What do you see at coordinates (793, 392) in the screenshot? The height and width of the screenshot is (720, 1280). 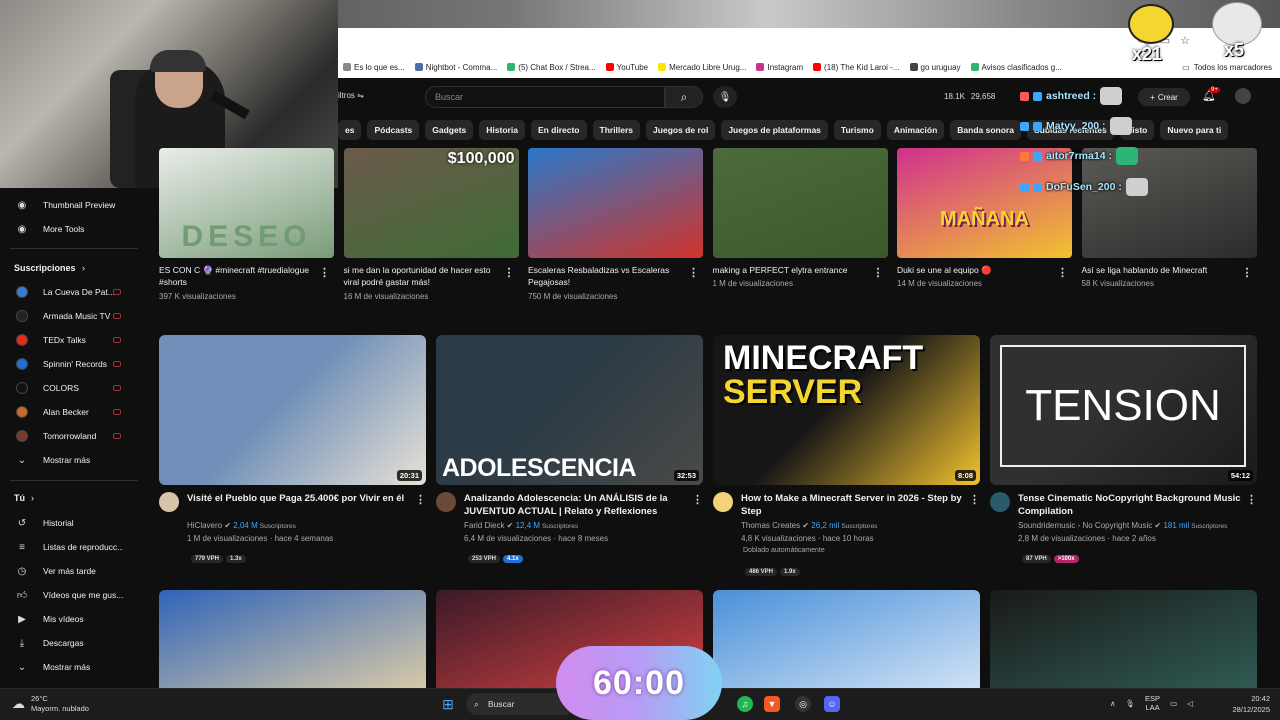 I see `thumbnail-text-line2: SERVER` at bounding box center [793, 392].